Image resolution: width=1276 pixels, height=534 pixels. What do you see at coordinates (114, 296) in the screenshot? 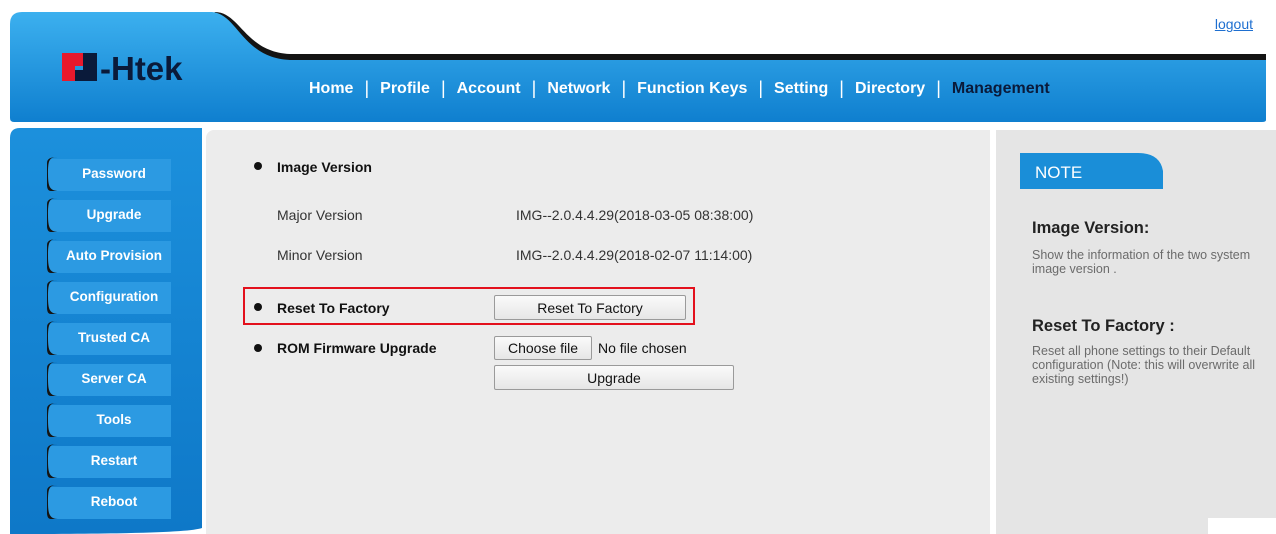
I see `sidebar-item-label: Configuration` at bounding box center [114, 296].